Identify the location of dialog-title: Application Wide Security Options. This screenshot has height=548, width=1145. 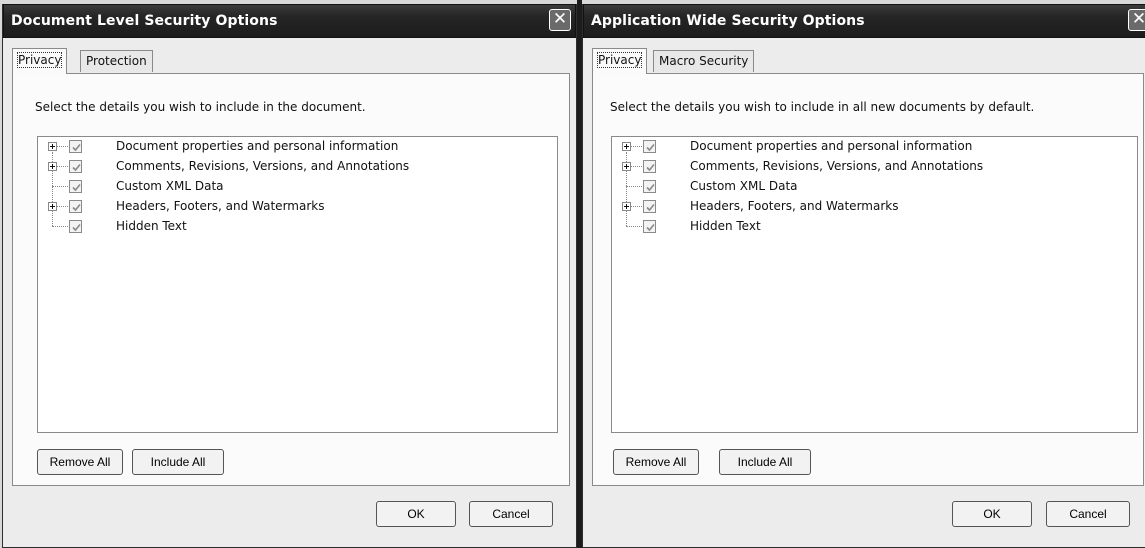
(728, 21).